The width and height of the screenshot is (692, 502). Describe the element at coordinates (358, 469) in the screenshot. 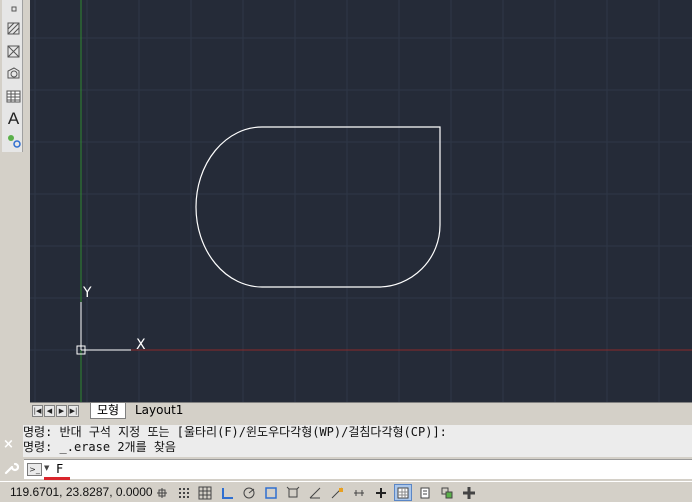

I see `command-input: >_ ▼ F` at that location.